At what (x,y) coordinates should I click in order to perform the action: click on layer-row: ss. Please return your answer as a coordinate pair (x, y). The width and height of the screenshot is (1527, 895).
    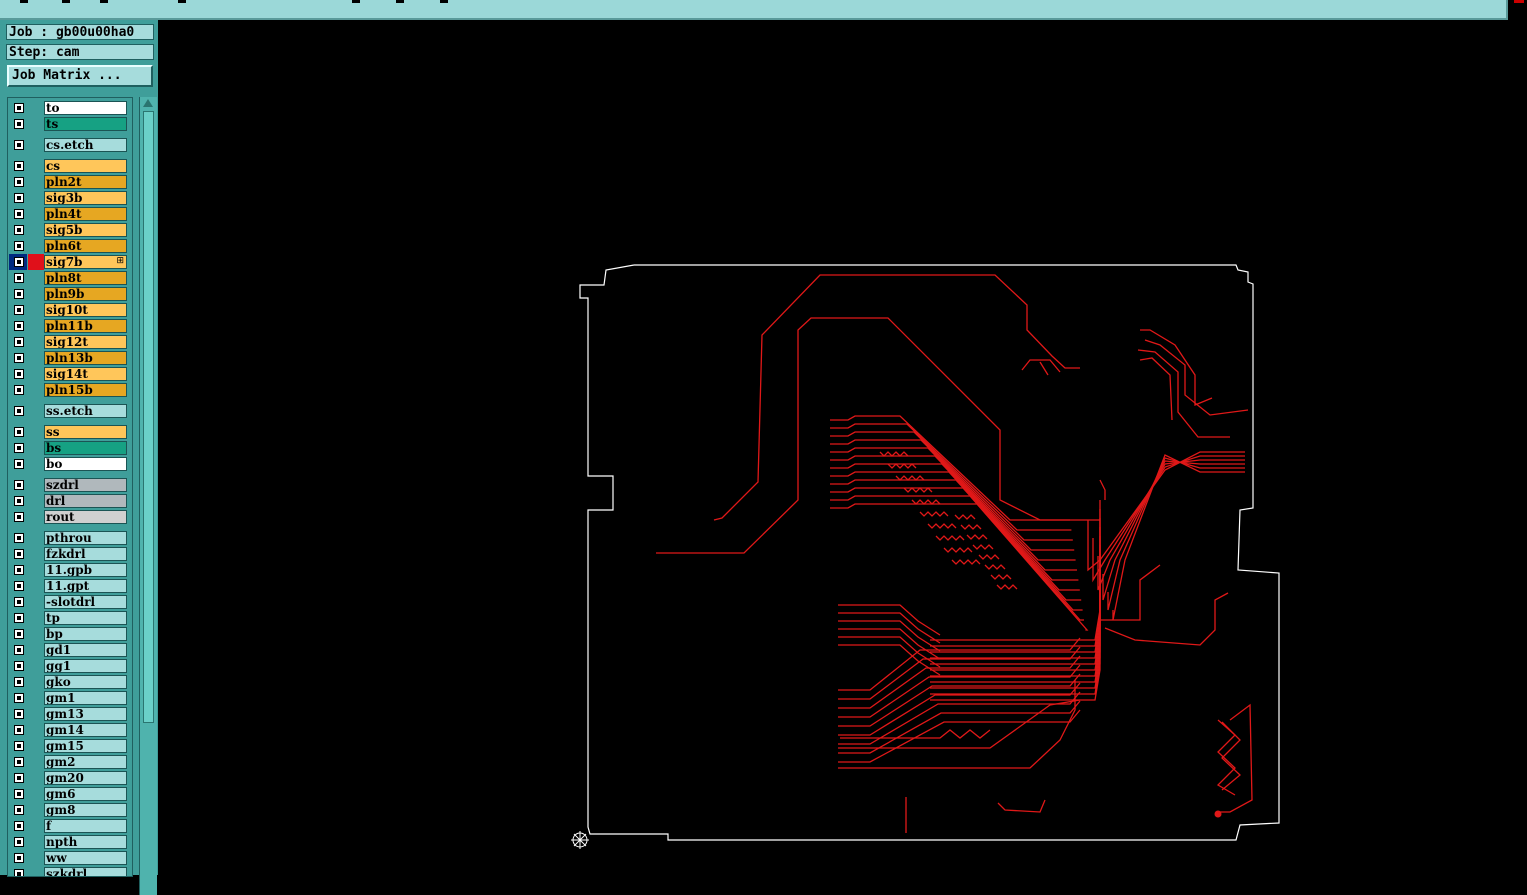
    Looking at the image, I should click on (70, 432).